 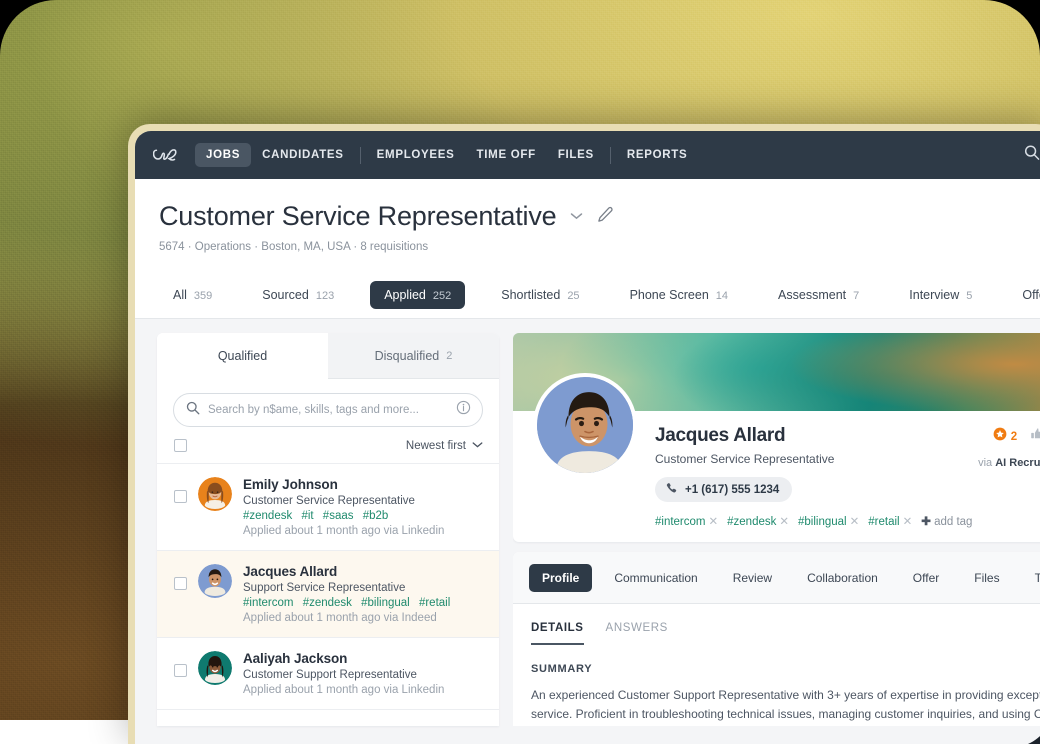 I want to click on tag: #saas, so click(x=338, y=516).